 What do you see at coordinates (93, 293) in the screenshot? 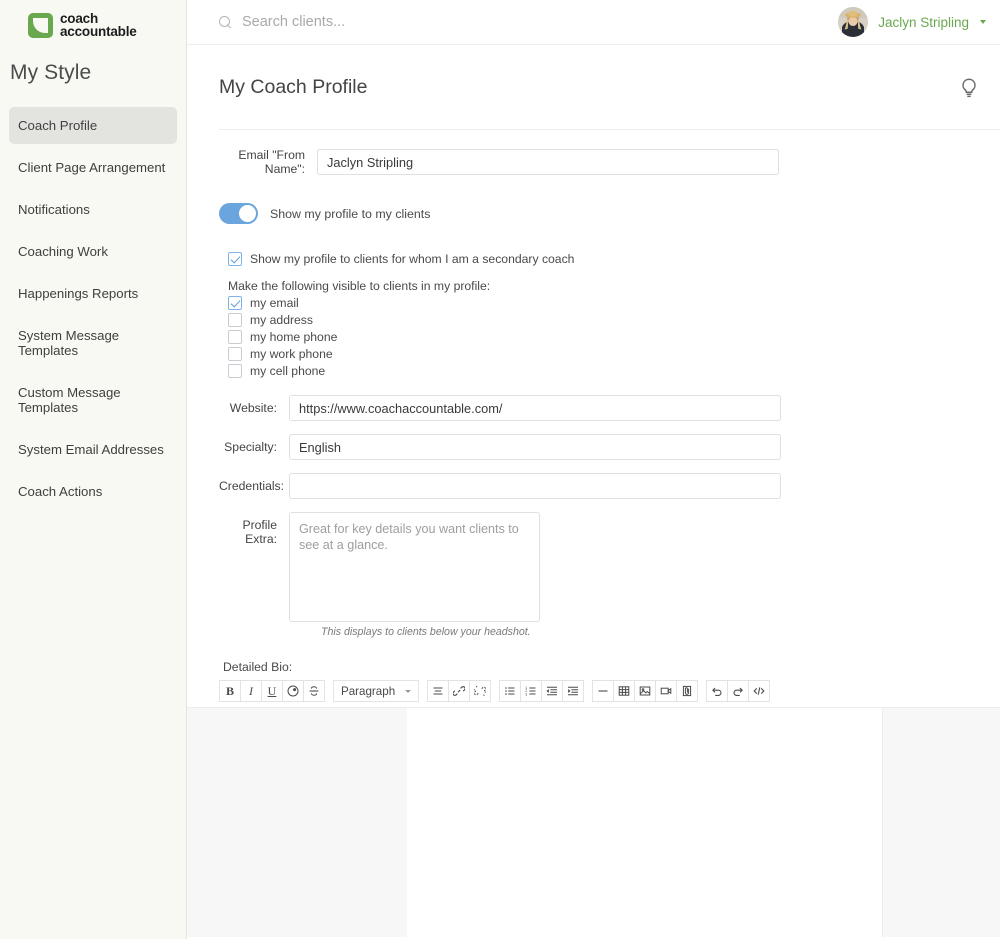
I see `sidebar-item-happenings-reports: Happenings Reports` at bounding box center [93, 293].